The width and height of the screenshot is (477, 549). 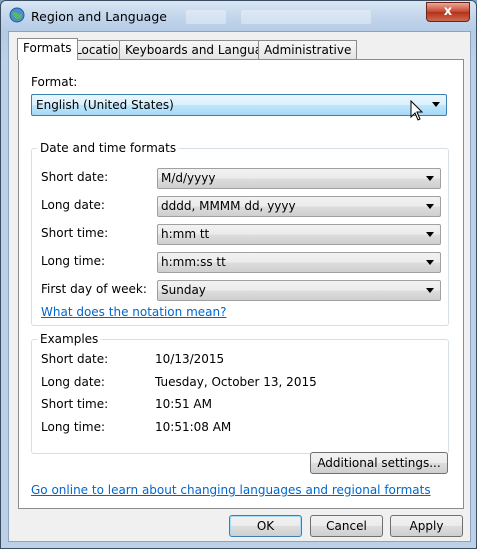 I want to click on cancel-button: Cancel, so click(x=346, y=526).